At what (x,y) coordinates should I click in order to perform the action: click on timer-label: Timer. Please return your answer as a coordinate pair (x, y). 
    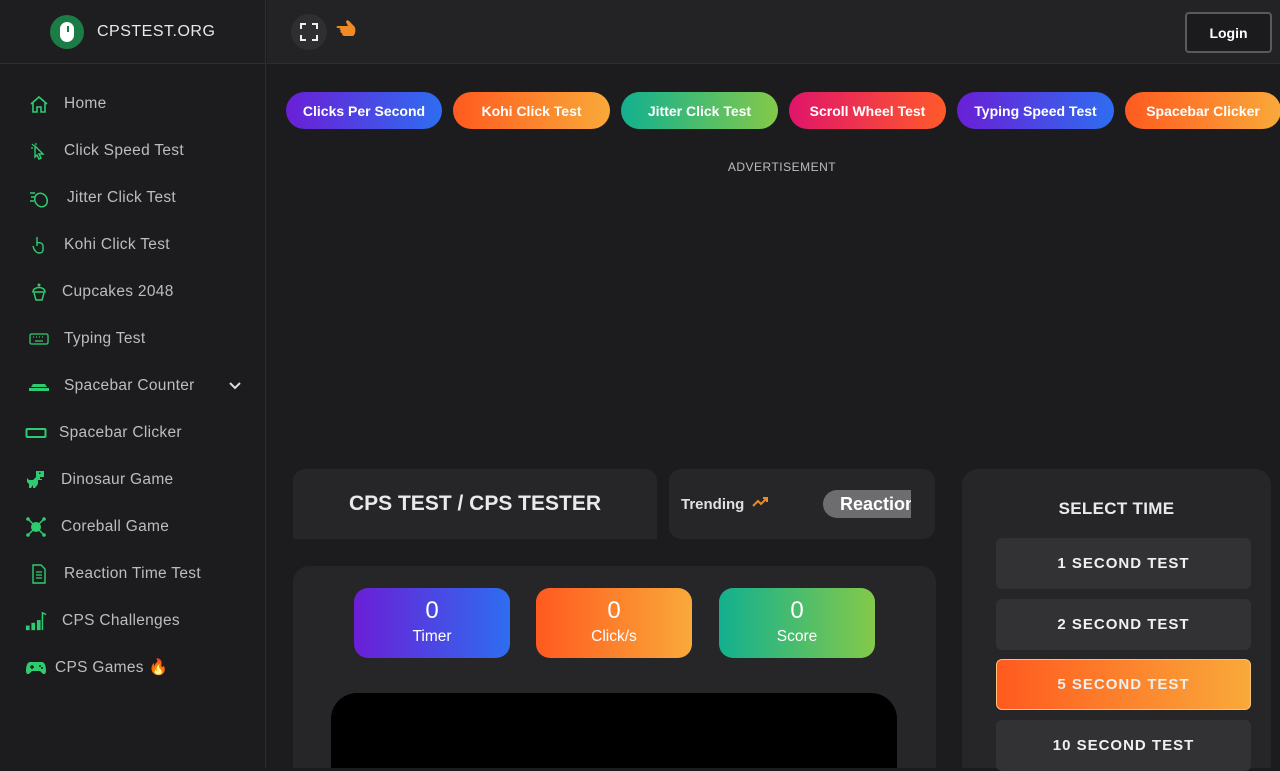
    Looking at the image, I should click on (432, 636).